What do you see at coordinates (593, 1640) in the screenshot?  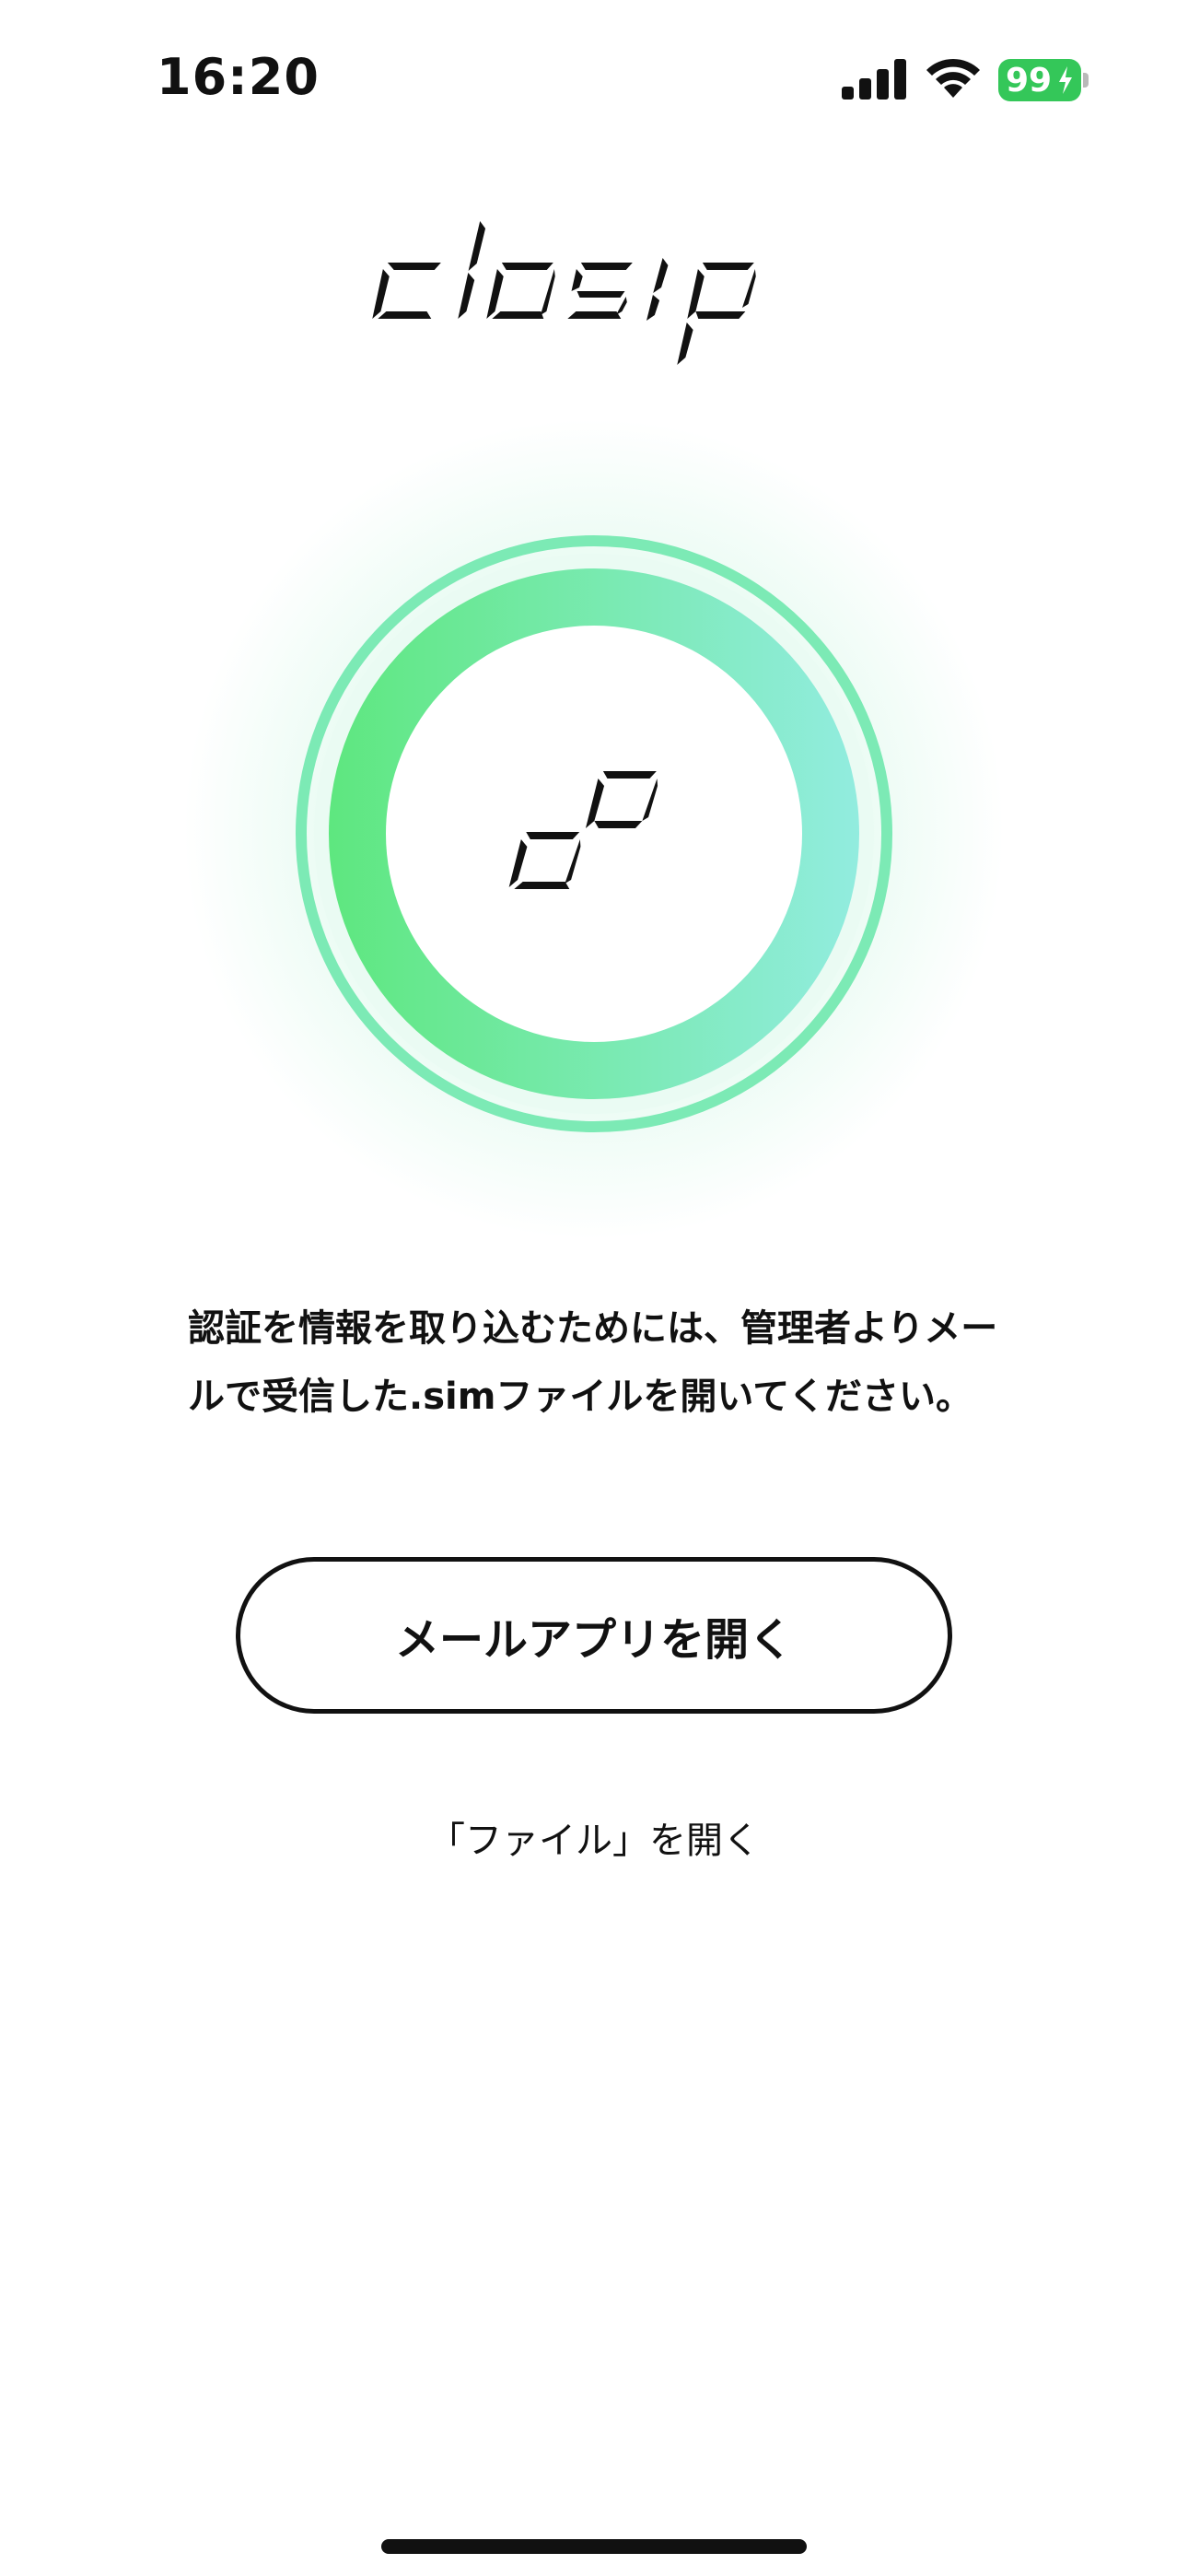 I see `open-mail-app-label: メールアプリを開く` at bounding box center [593, 1640].